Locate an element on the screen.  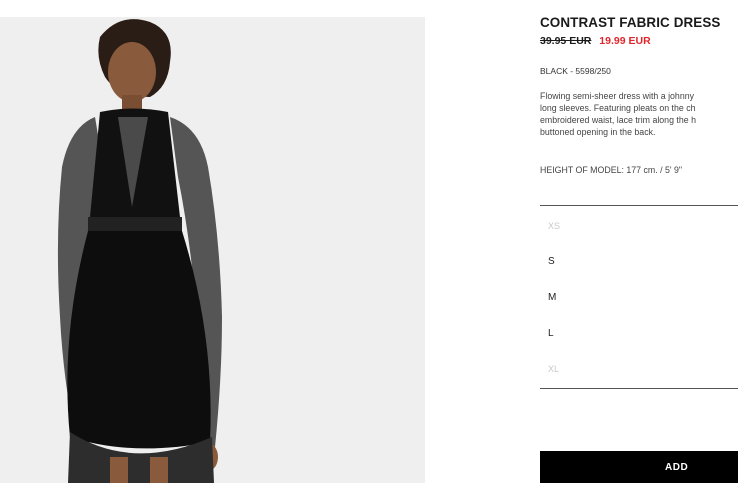
price-row: 39.95 EUR 19.99 EUR is located at coordinates (595, 41).